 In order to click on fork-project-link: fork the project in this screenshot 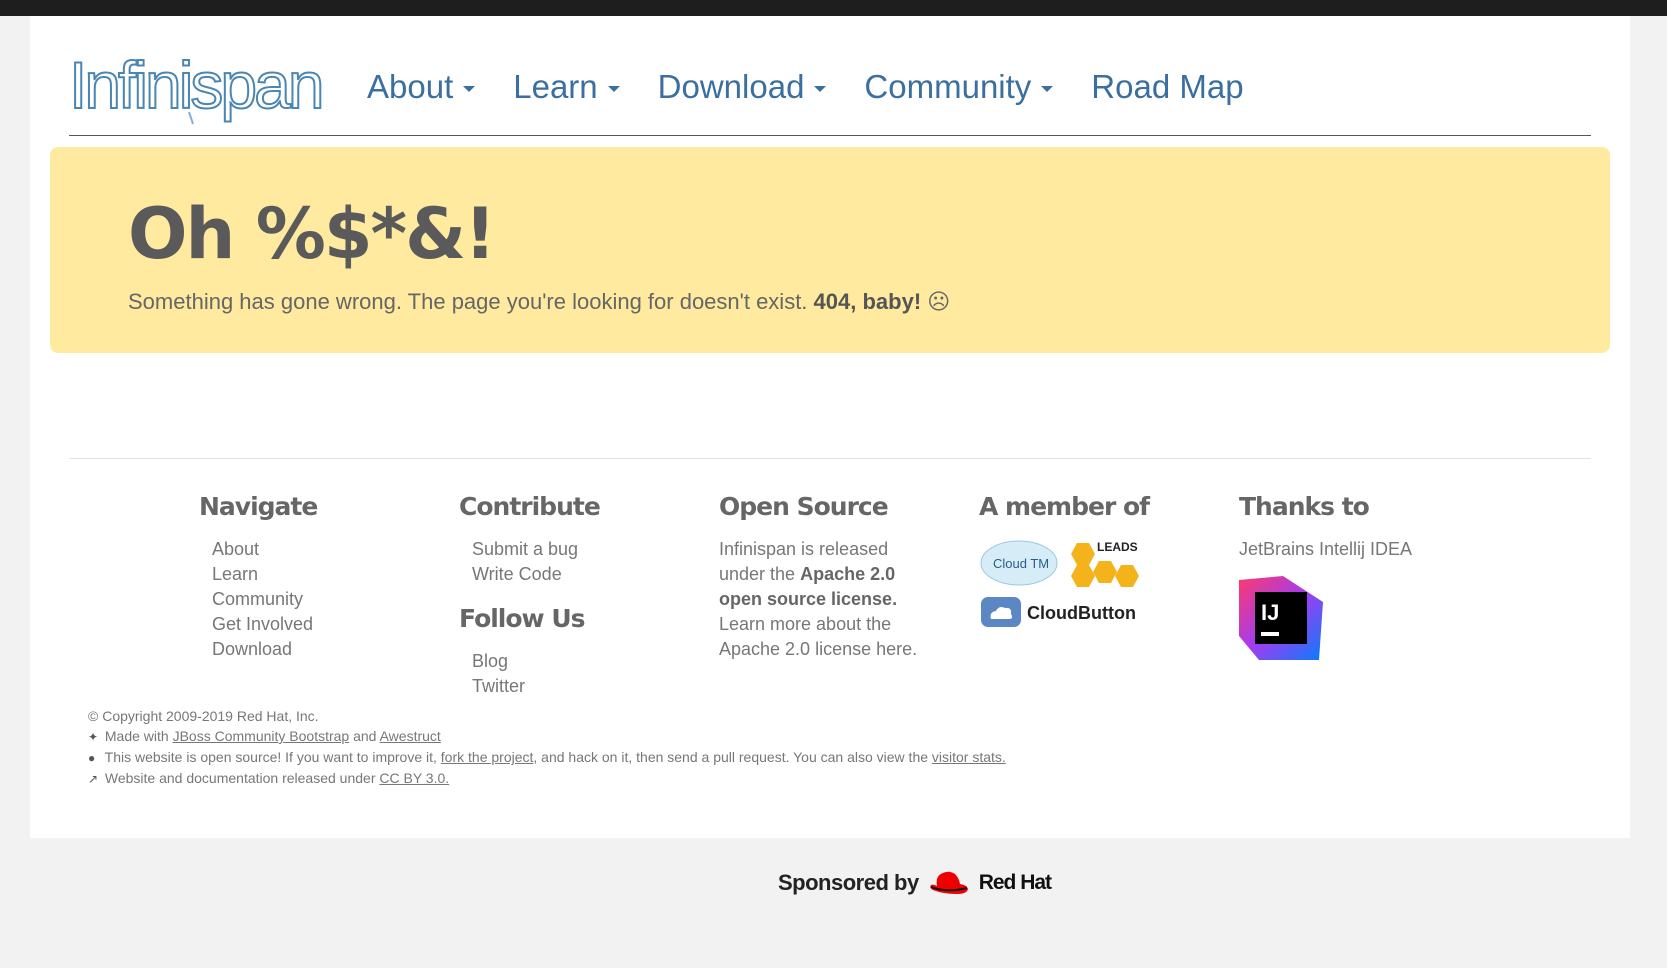, I will do `click(487, 757)`.